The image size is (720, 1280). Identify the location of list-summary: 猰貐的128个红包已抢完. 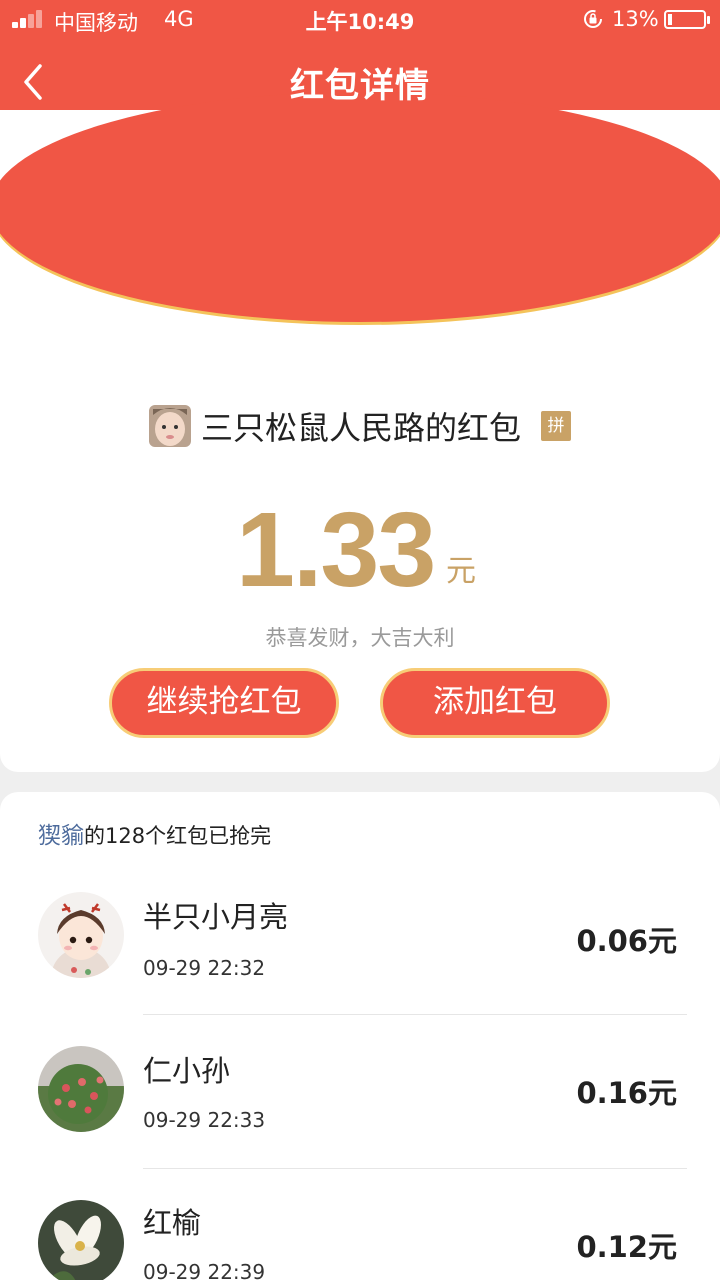
(154, 833).